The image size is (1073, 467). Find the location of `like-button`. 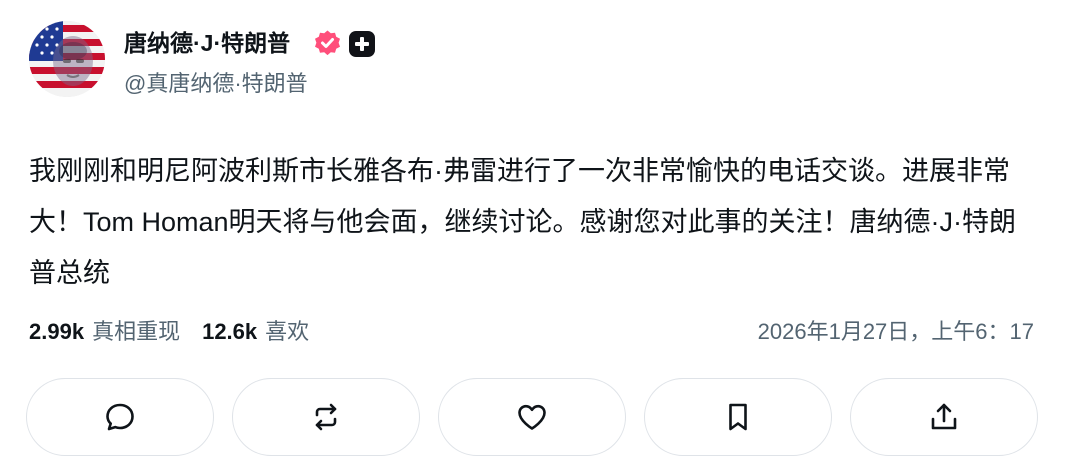

like-button is located at coordinates (532, 417).